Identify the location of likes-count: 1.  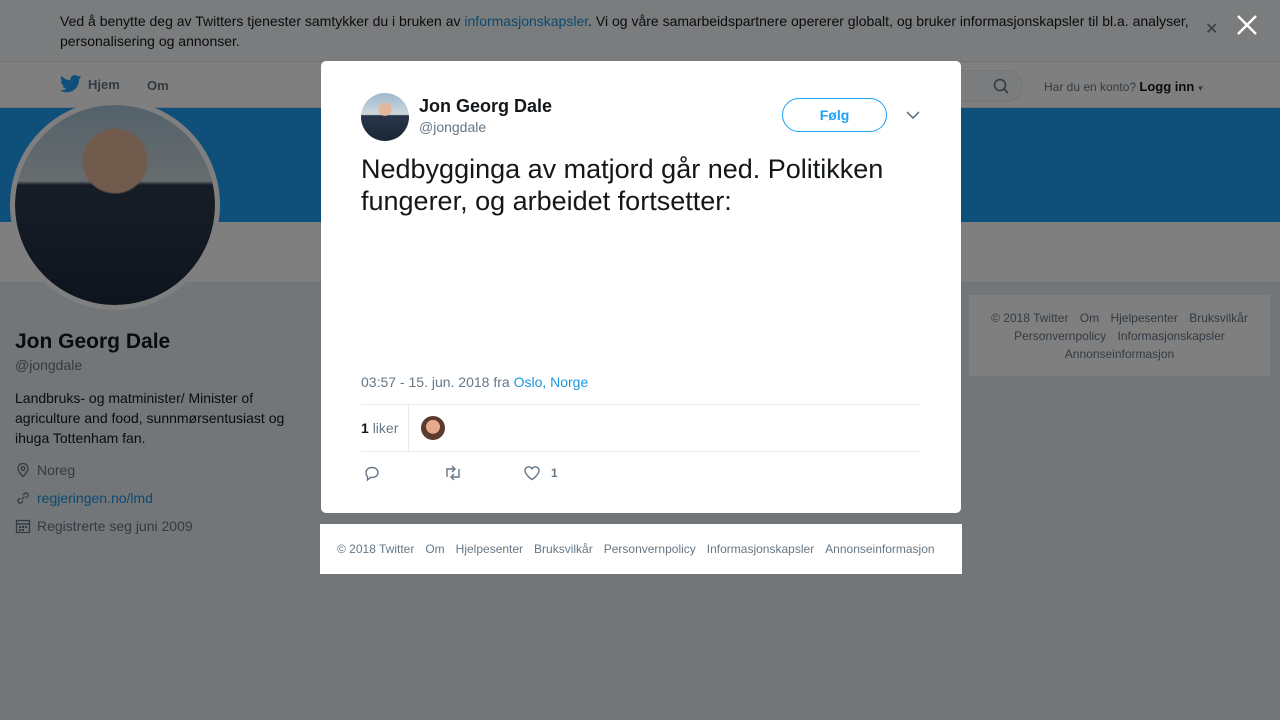
(365, 428).